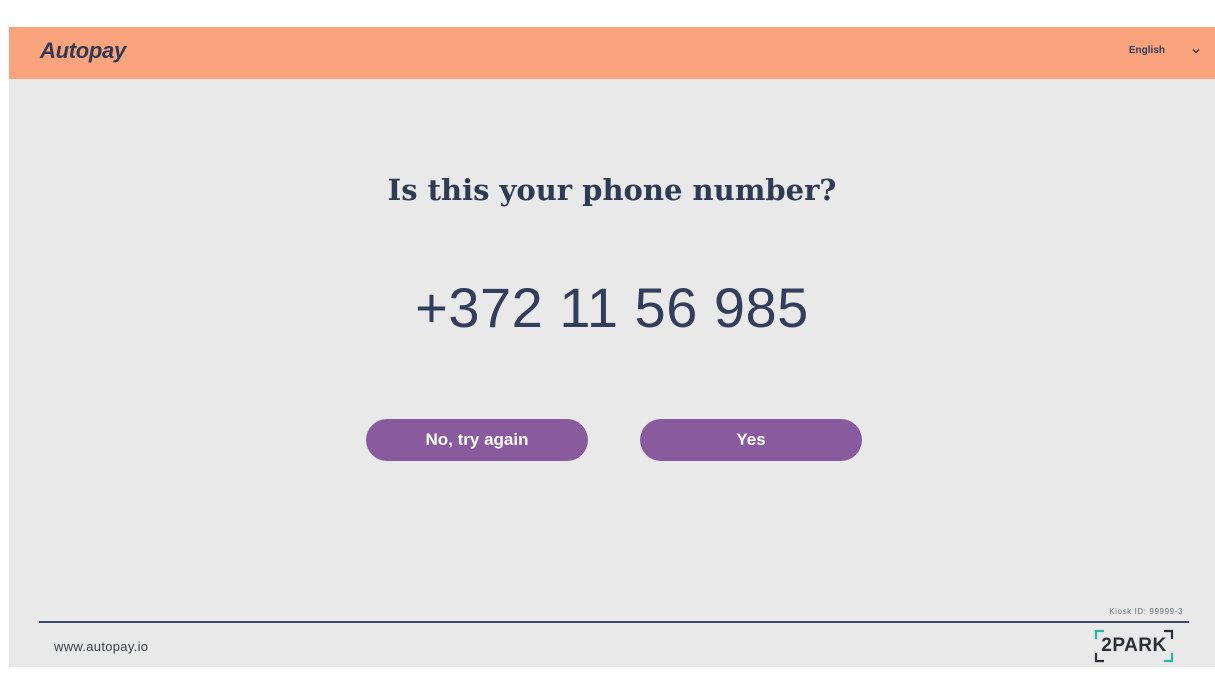 The image size is (1215, 675). Describe the element at coordinates (1146, 611) in the screenshot. I see `kiosk-id: Kiosk ID: 99999-3` at that location.